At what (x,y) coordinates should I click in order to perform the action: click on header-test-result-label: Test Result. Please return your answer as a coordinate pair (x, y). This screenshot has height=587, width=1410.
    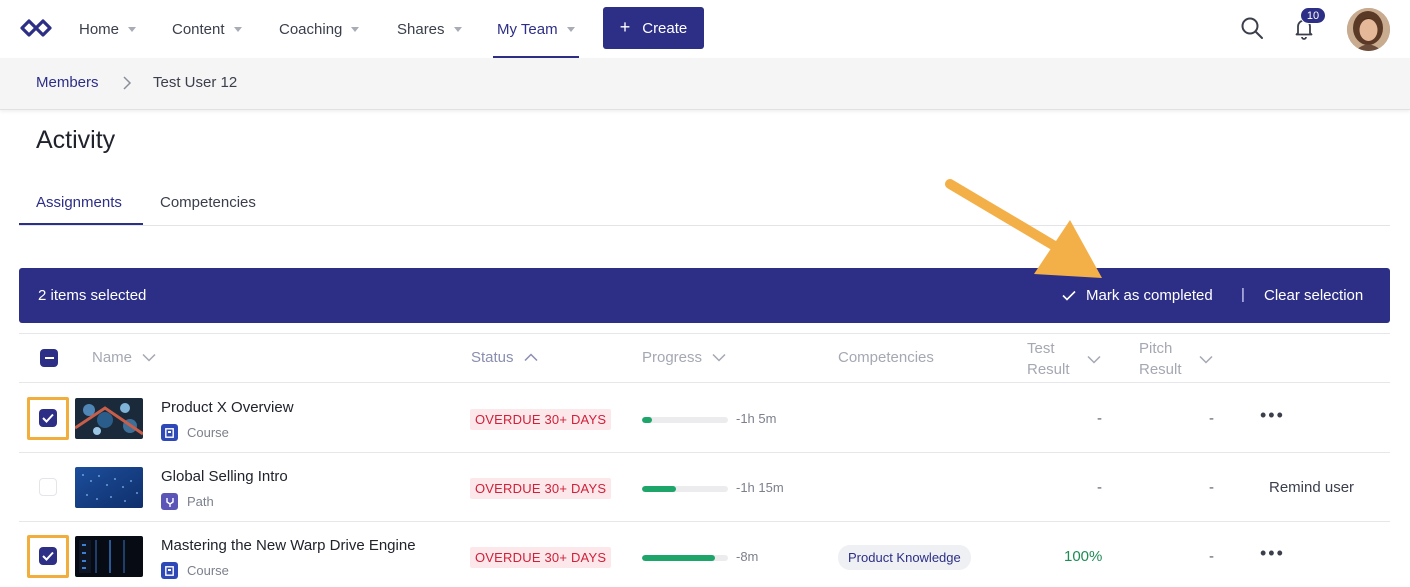
    Looking at the image, I should click on (1048, 359).